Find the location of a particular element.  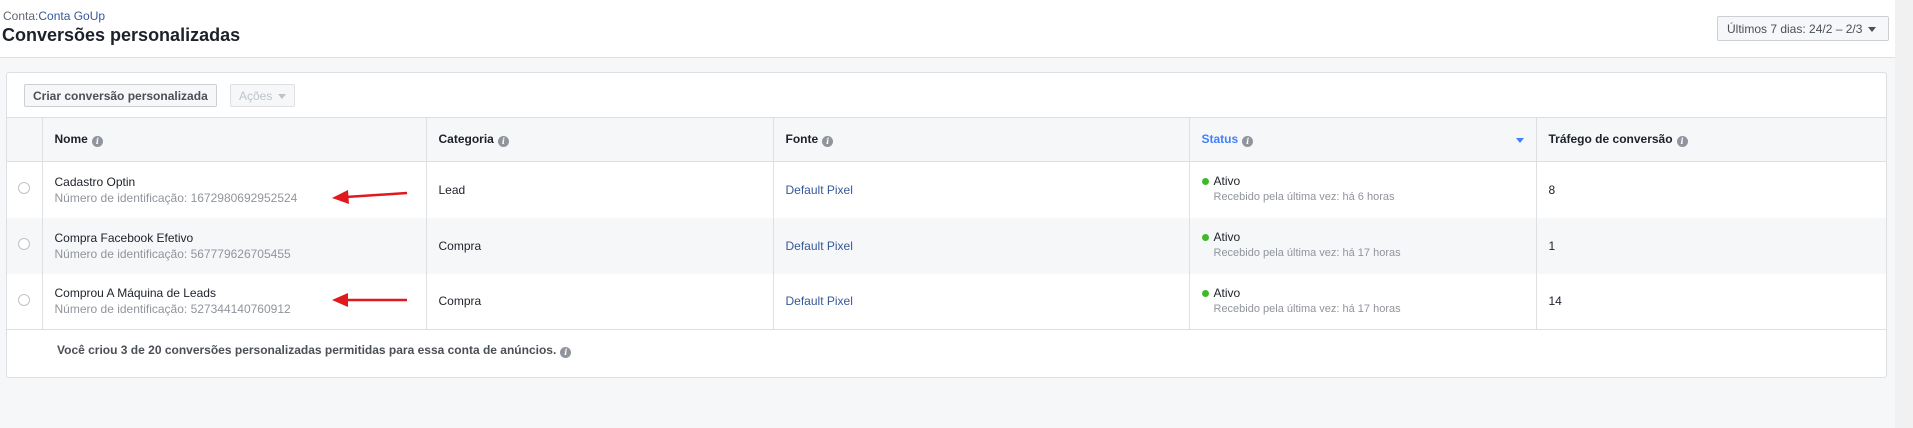

traffic-cell: 14 is located at coordinates (1711, 301).